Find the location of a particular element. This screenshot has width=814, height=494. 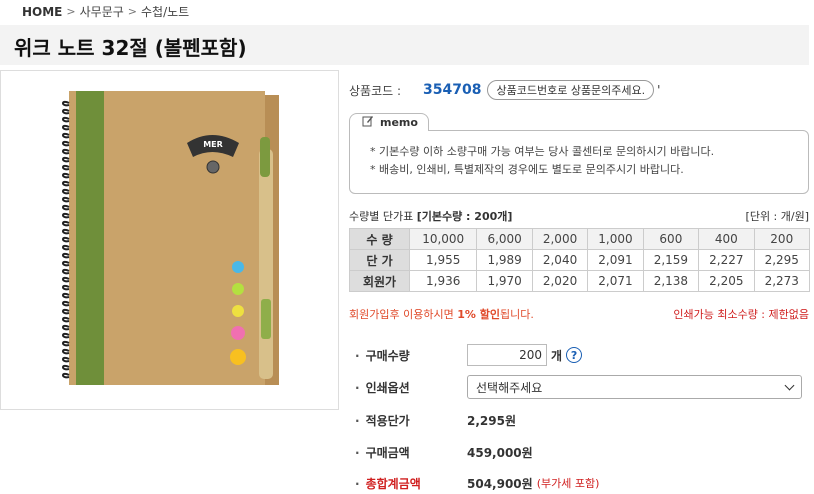

price-table-caption: 수량별 단가표 [기본수량 : 200개] is located at coordinates (430, 216).